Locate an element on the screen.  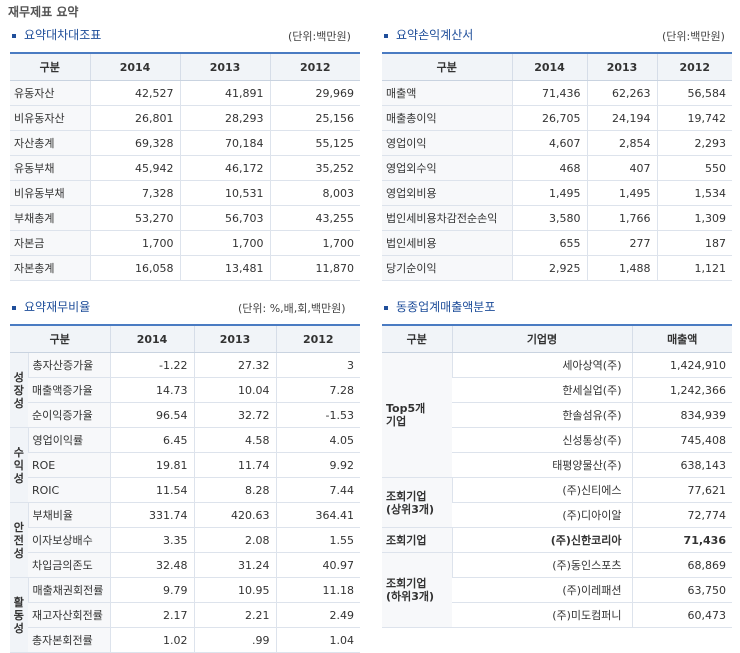
table-row: 매출총이익 26,705 24,194 19,742 is located at coordinates (557, 118).